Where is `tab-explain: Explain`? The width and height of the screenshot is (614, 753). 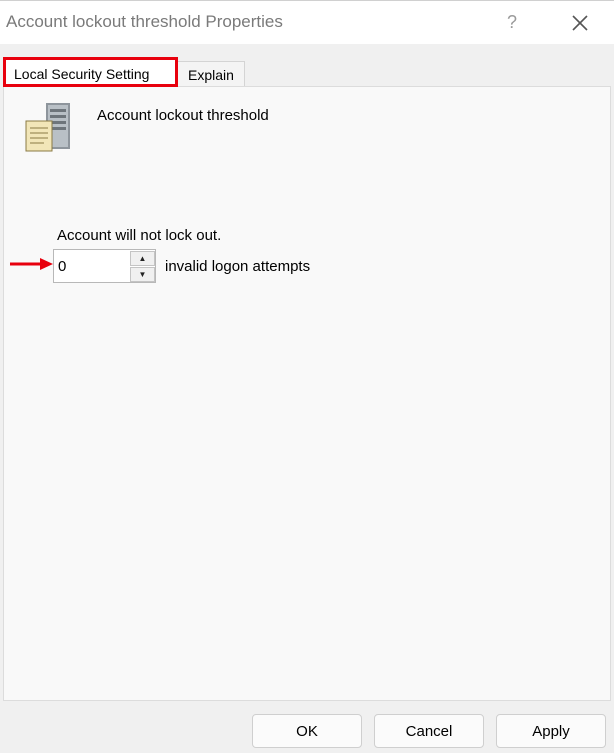 tab-explain: Explain is located at coordinates (211, 74).